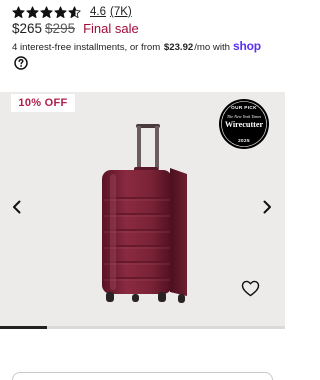  I want to click on star-rating, so click(47, 12).